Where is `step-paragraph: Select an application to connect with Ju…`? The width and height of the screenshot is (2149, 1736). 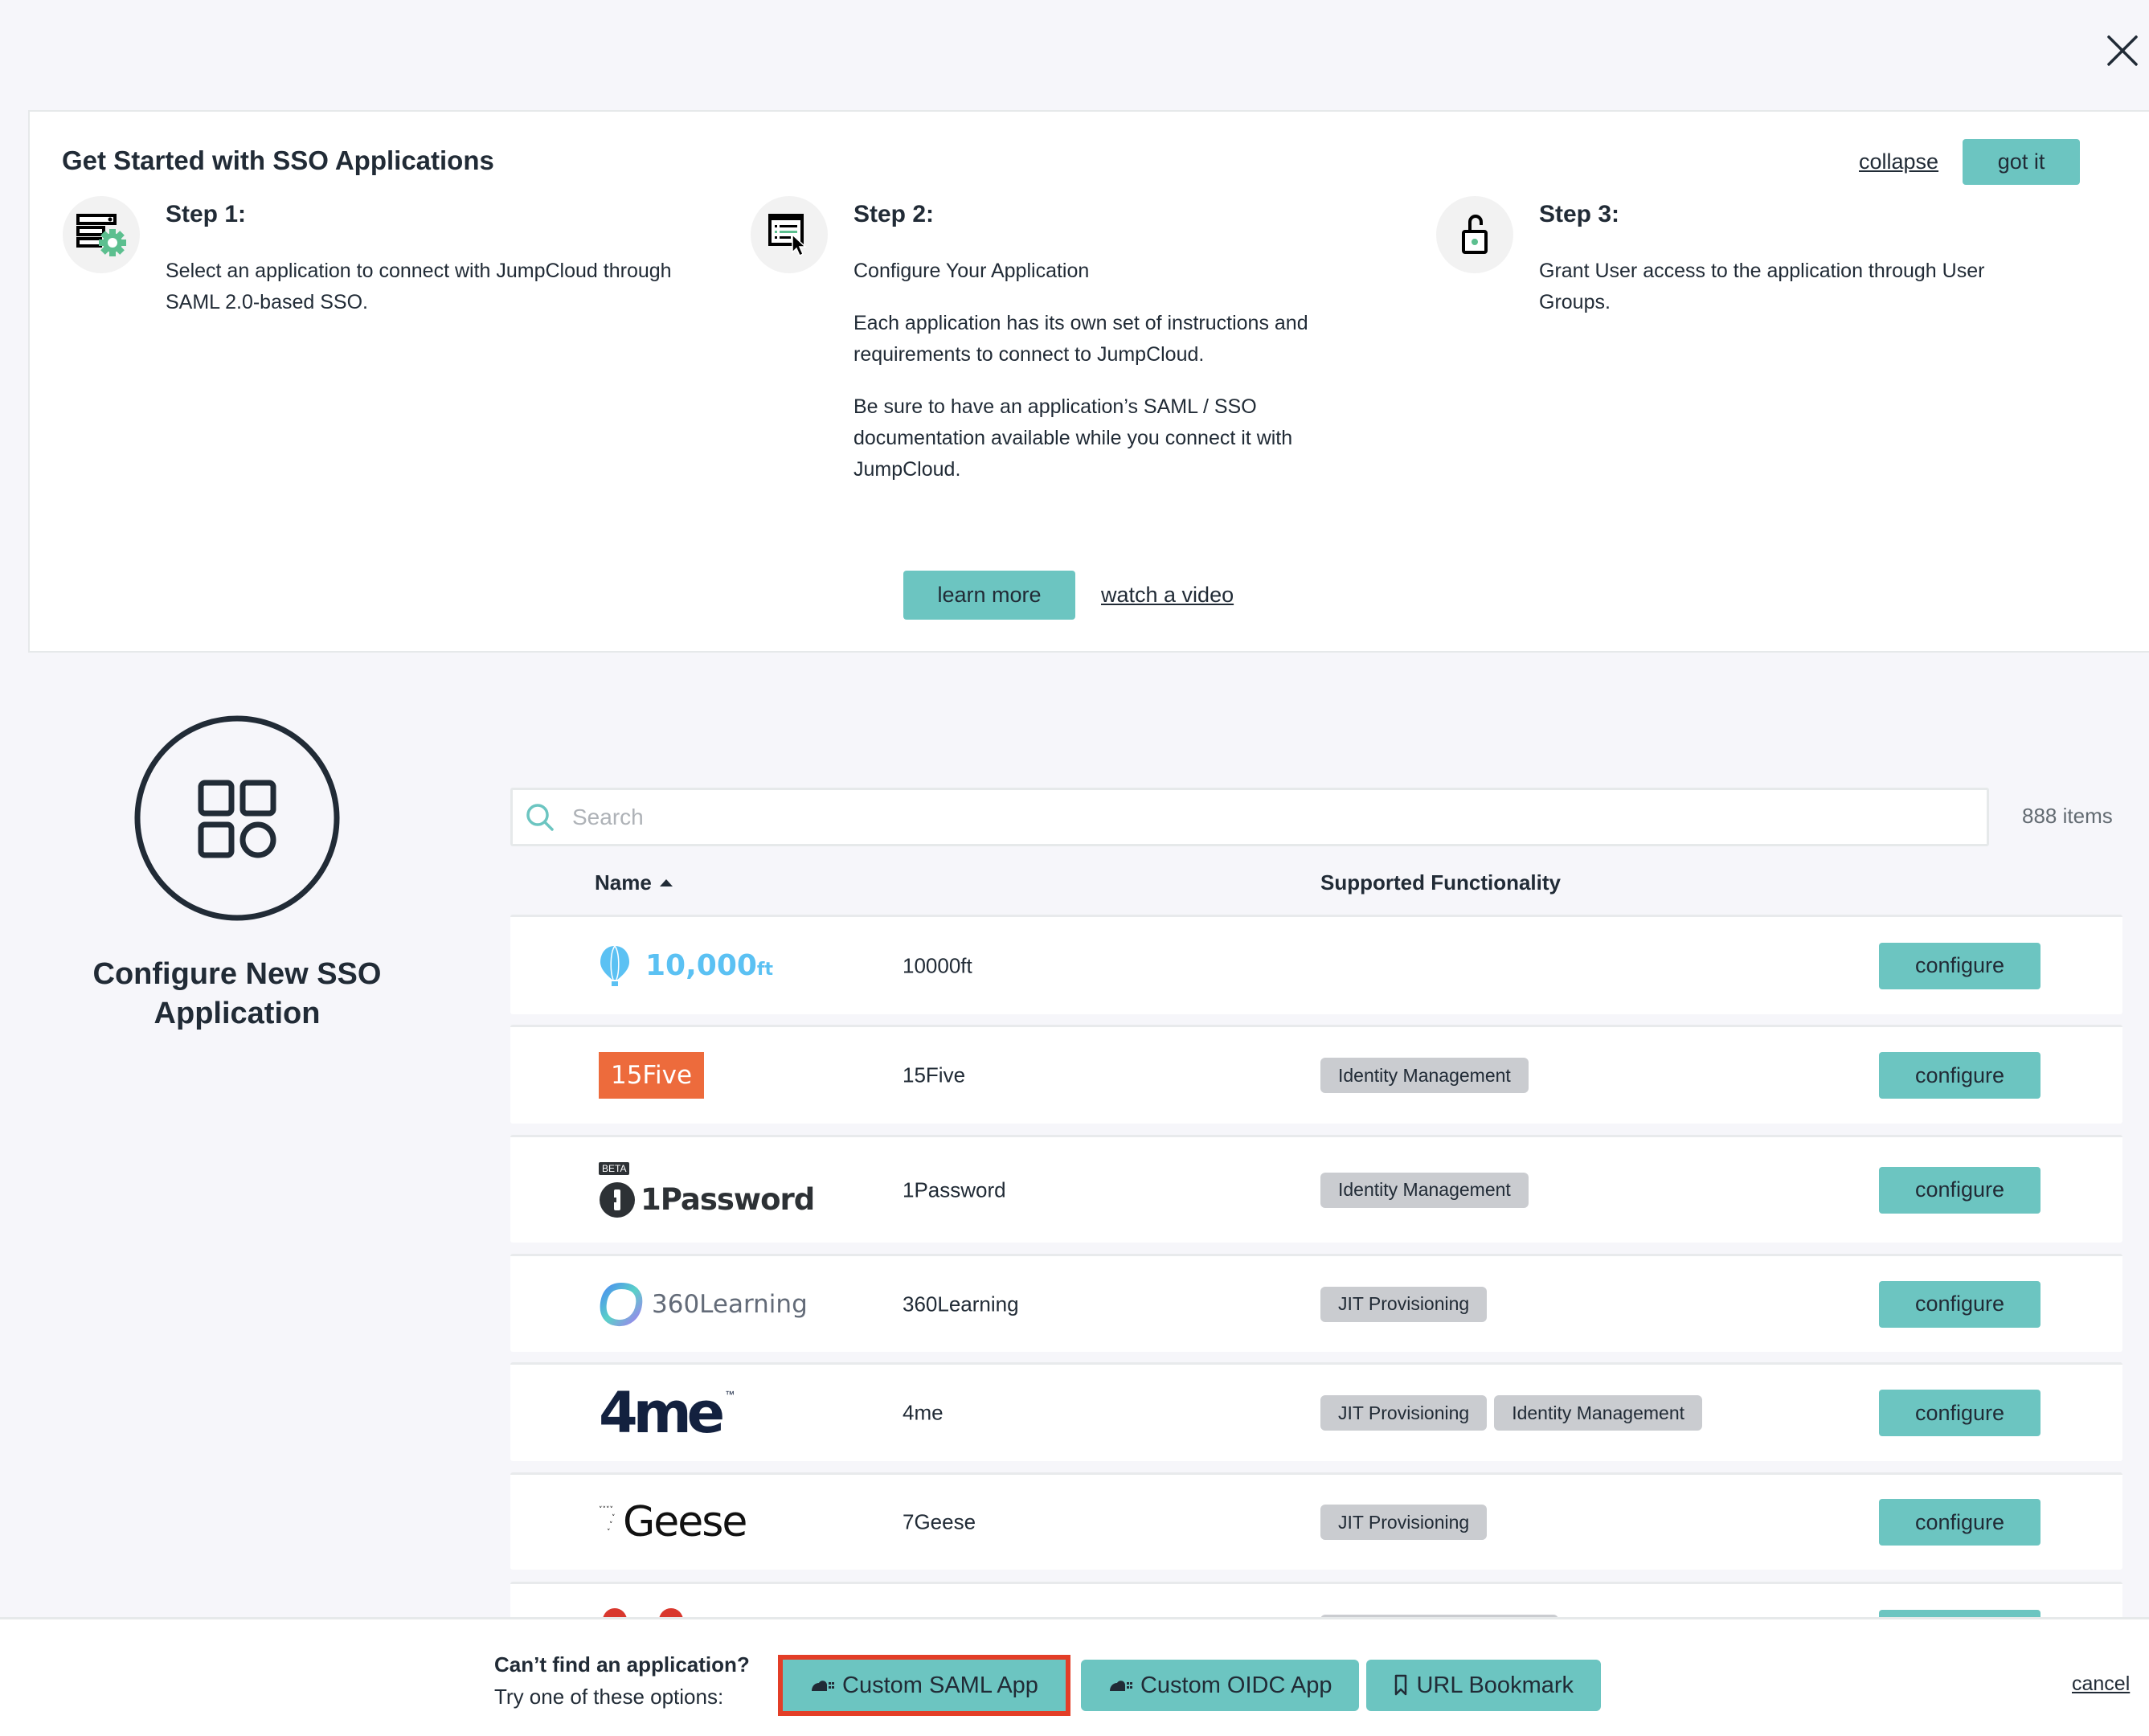 step-paragraph: Select an application to connect with Ju… is located at coordinates (419, 286).